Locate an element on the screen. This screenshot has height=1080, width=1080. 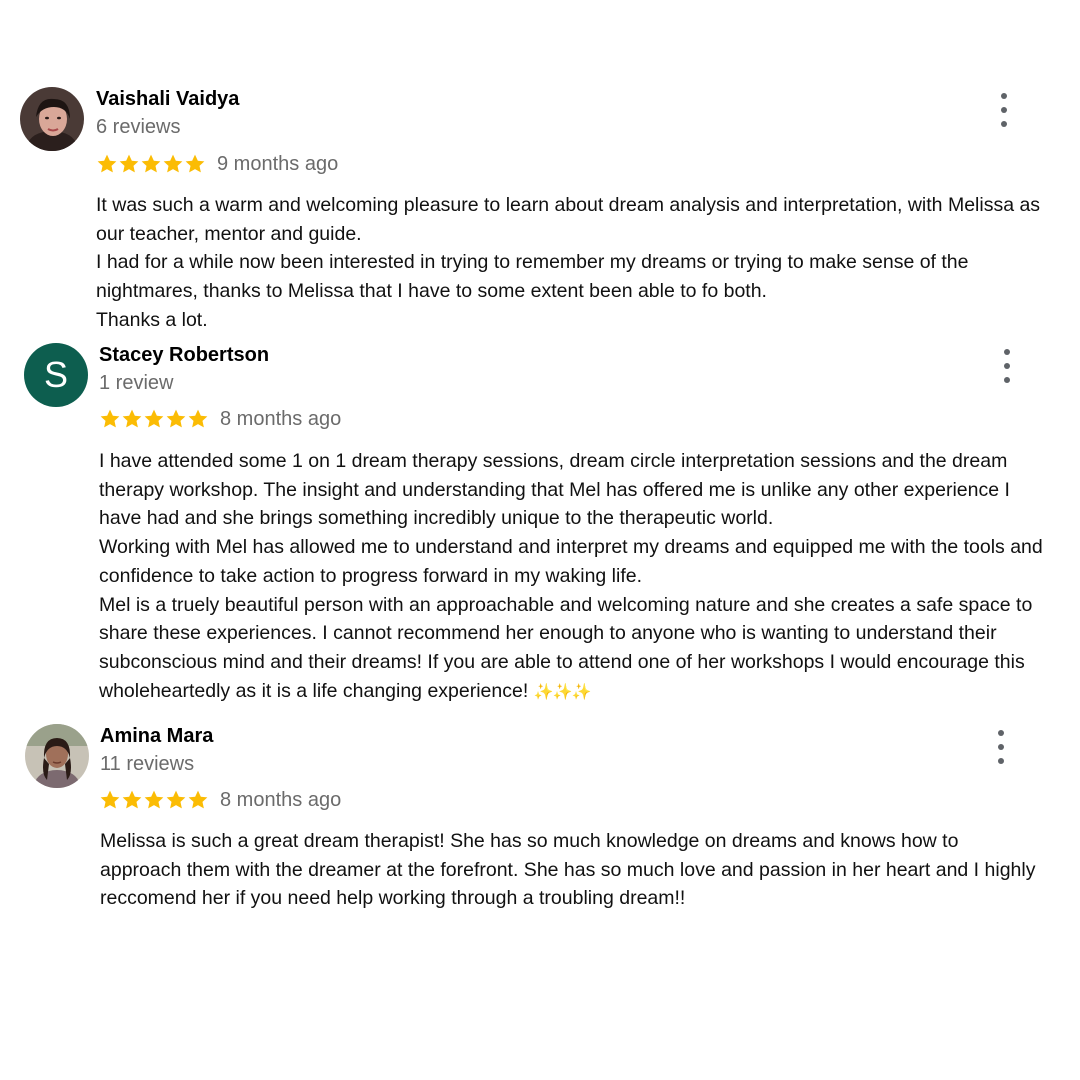
avatar-letter: S is located at coordinates (55, 374).